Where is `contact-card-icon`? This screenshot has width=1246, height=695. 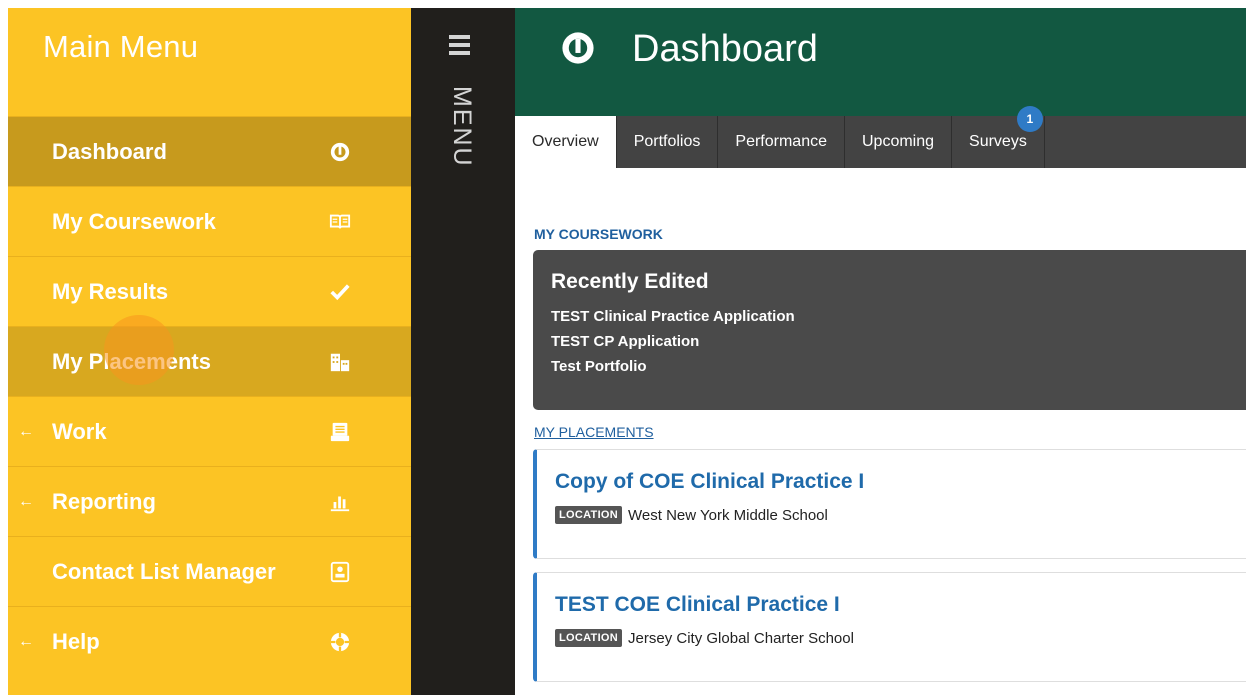
contact-card-icon is located at coordinates (340, 572).